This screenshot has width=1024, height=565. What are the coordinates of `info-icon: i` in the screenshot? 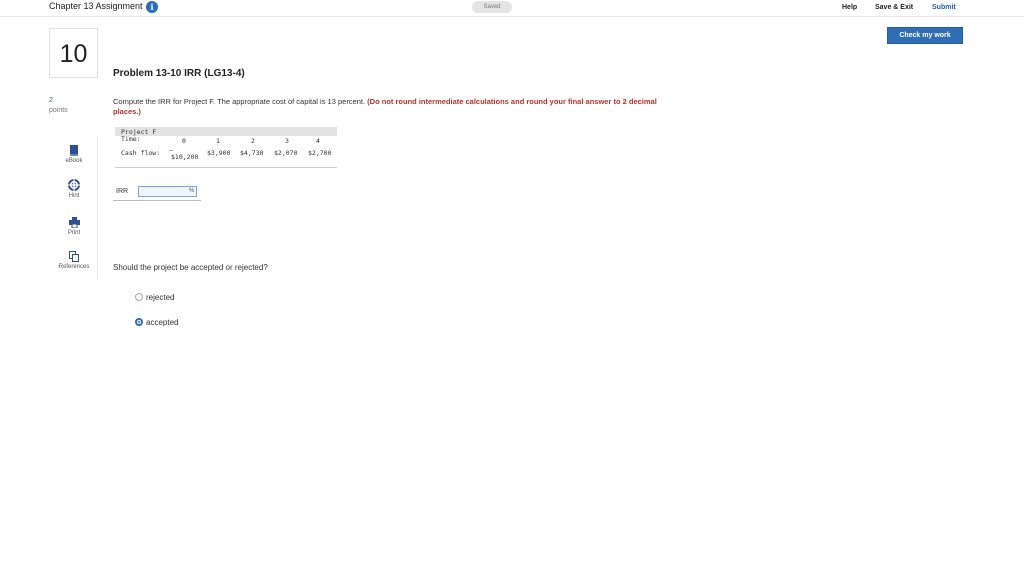 It's located at (152, 7).